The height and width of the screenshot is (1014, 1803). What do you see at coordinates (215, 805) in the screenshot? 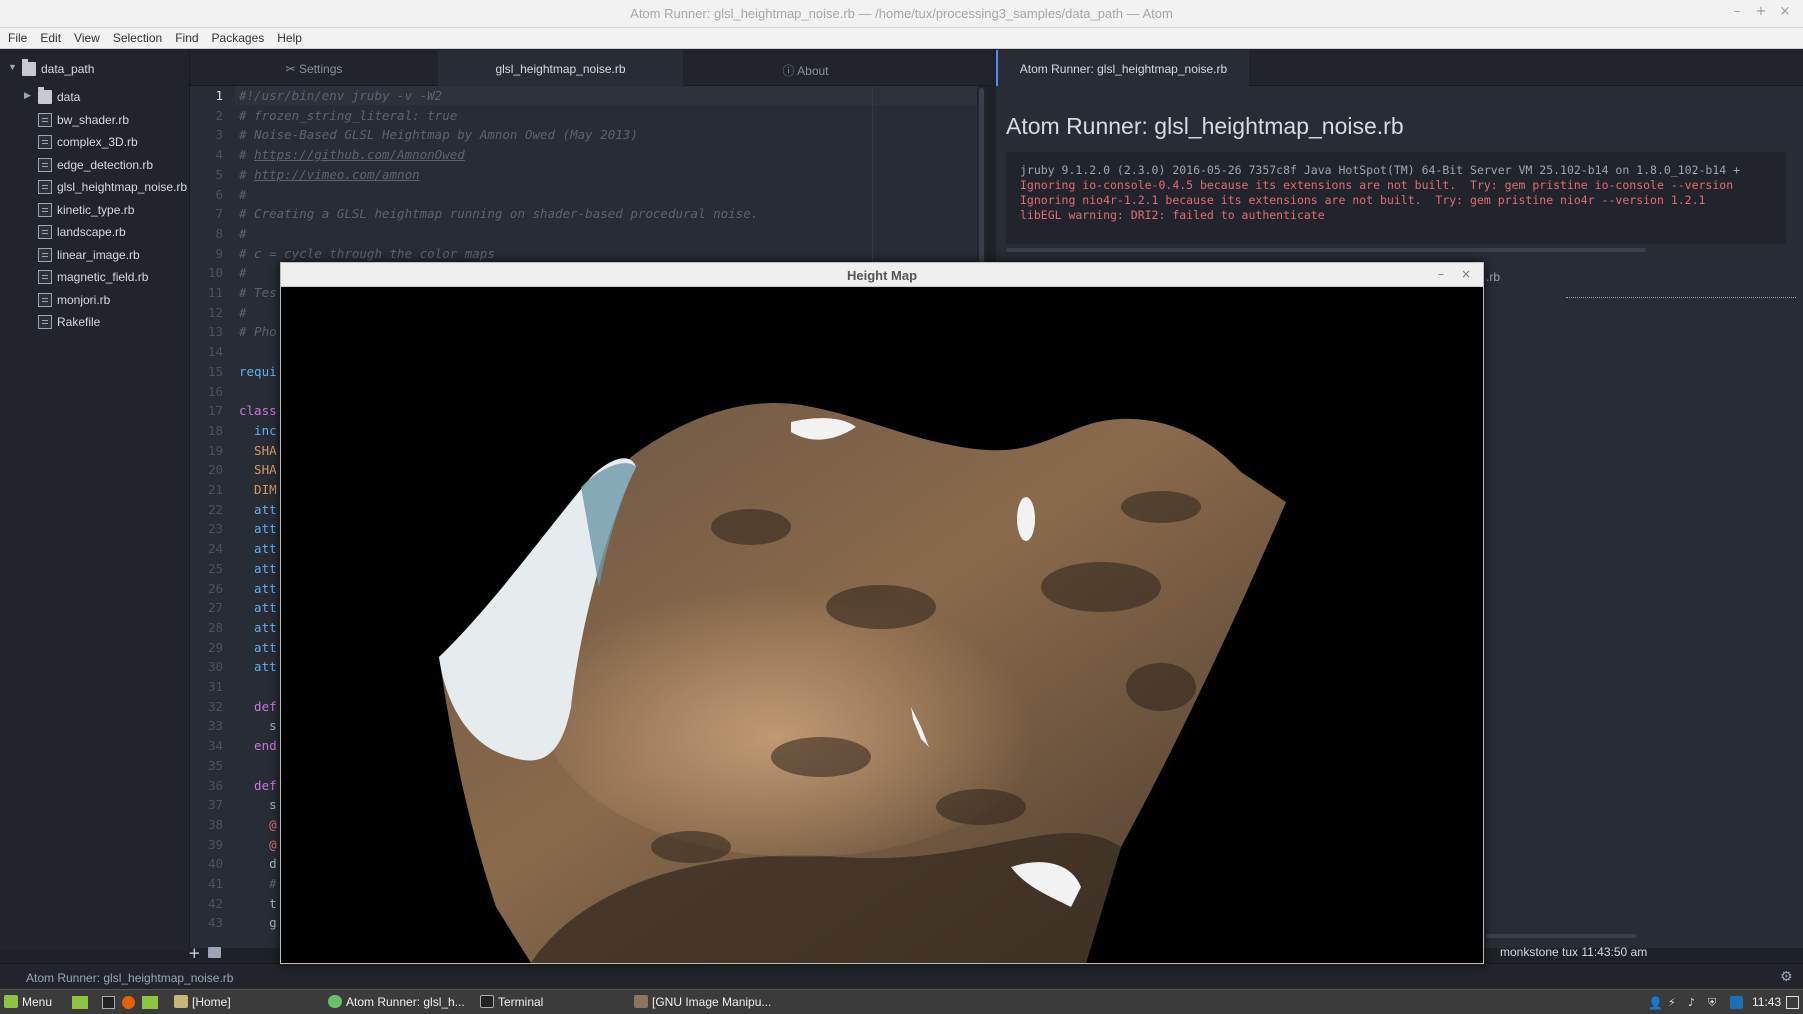
I see `line-number: 37` at bounding box center [215, 805].